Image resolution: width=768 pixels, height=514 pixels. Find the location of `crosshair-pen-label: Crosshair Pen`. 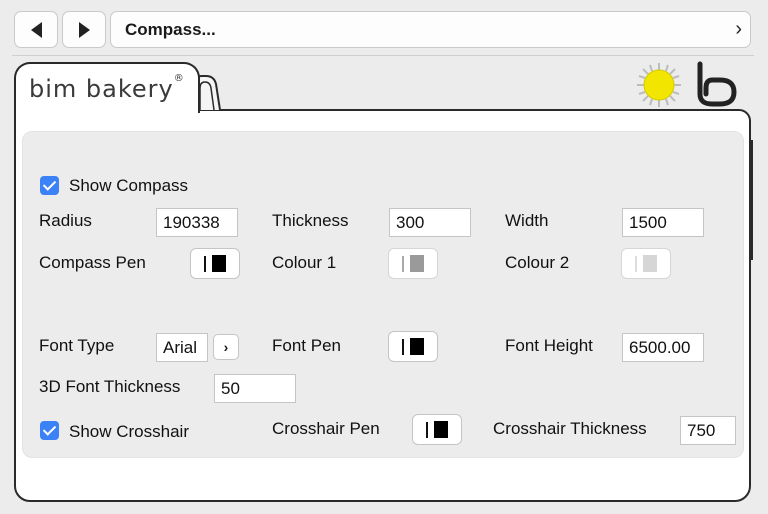

crosshair-pen-label: Crosshair Pen is located at coordinates (326, 428).